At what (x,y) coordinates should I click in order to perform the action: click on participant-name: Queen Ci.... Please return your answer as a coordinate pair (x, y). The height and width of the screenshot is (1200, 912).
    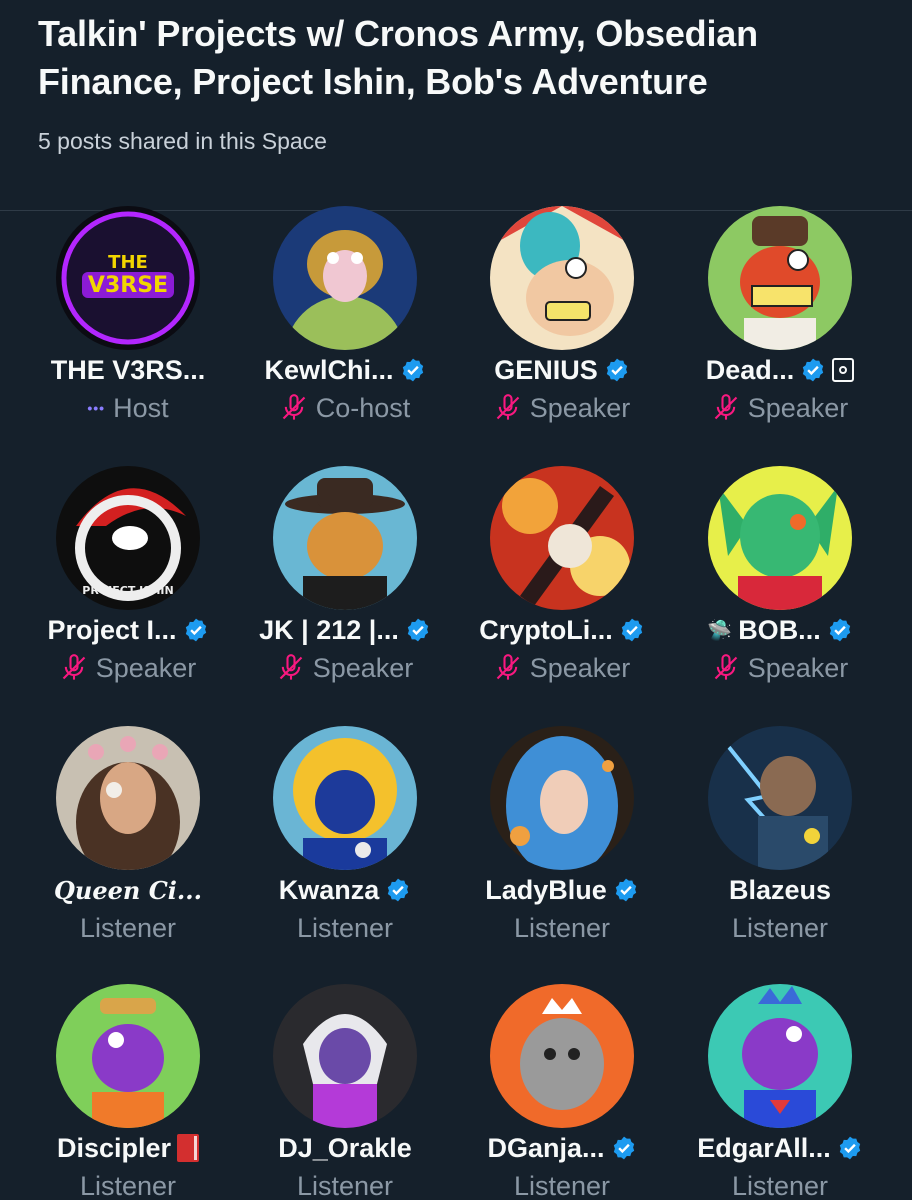
    Looking at the image, I should click on (128, 890).